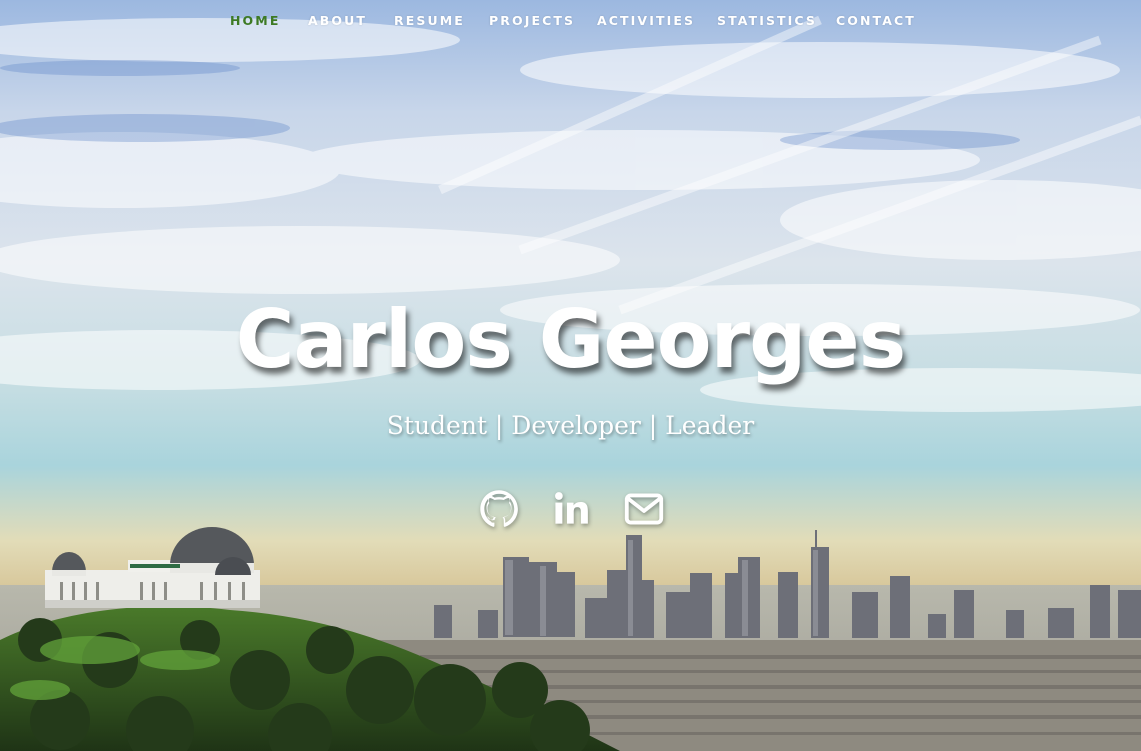 The image size is (1141, 751). I want to click on linkedin-icon, so click(571, 508).